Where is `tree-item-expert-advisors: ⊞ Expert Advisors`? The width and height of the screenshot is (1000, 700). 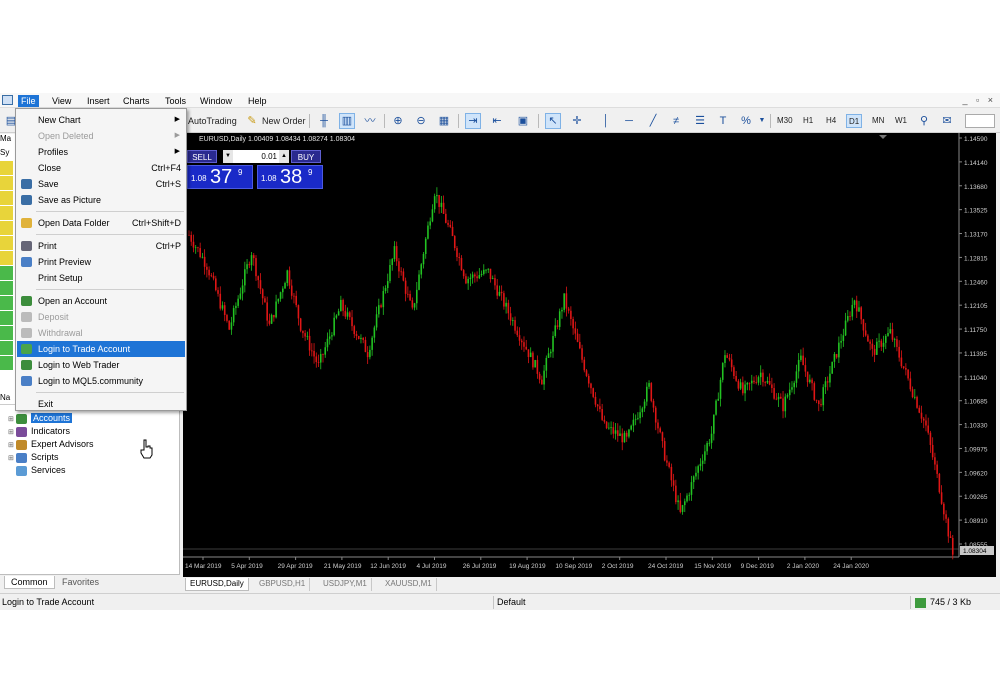 tree-item-expert-advisors: ⊞ Expert Advisors is located at coordinates (51, 444).